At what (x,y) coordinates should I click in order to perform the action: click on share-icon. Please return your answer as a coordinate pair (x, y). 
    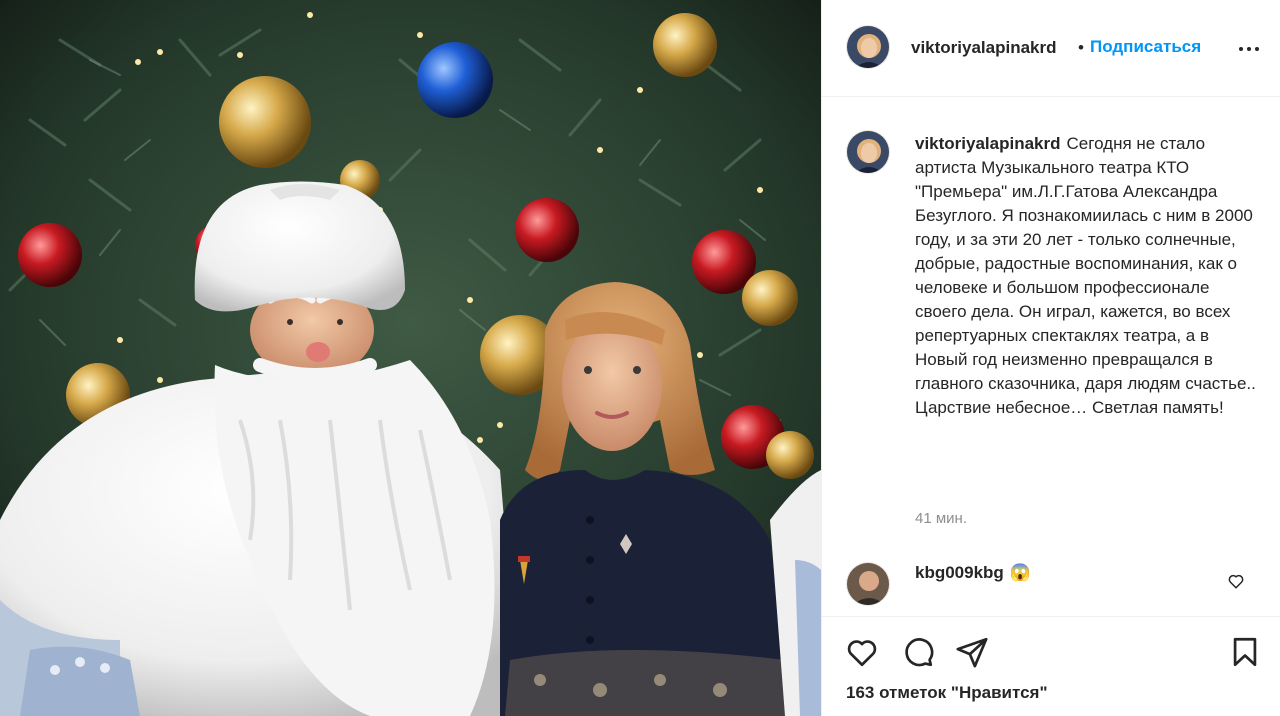
    Looking at the image, I should click on (972, 652).